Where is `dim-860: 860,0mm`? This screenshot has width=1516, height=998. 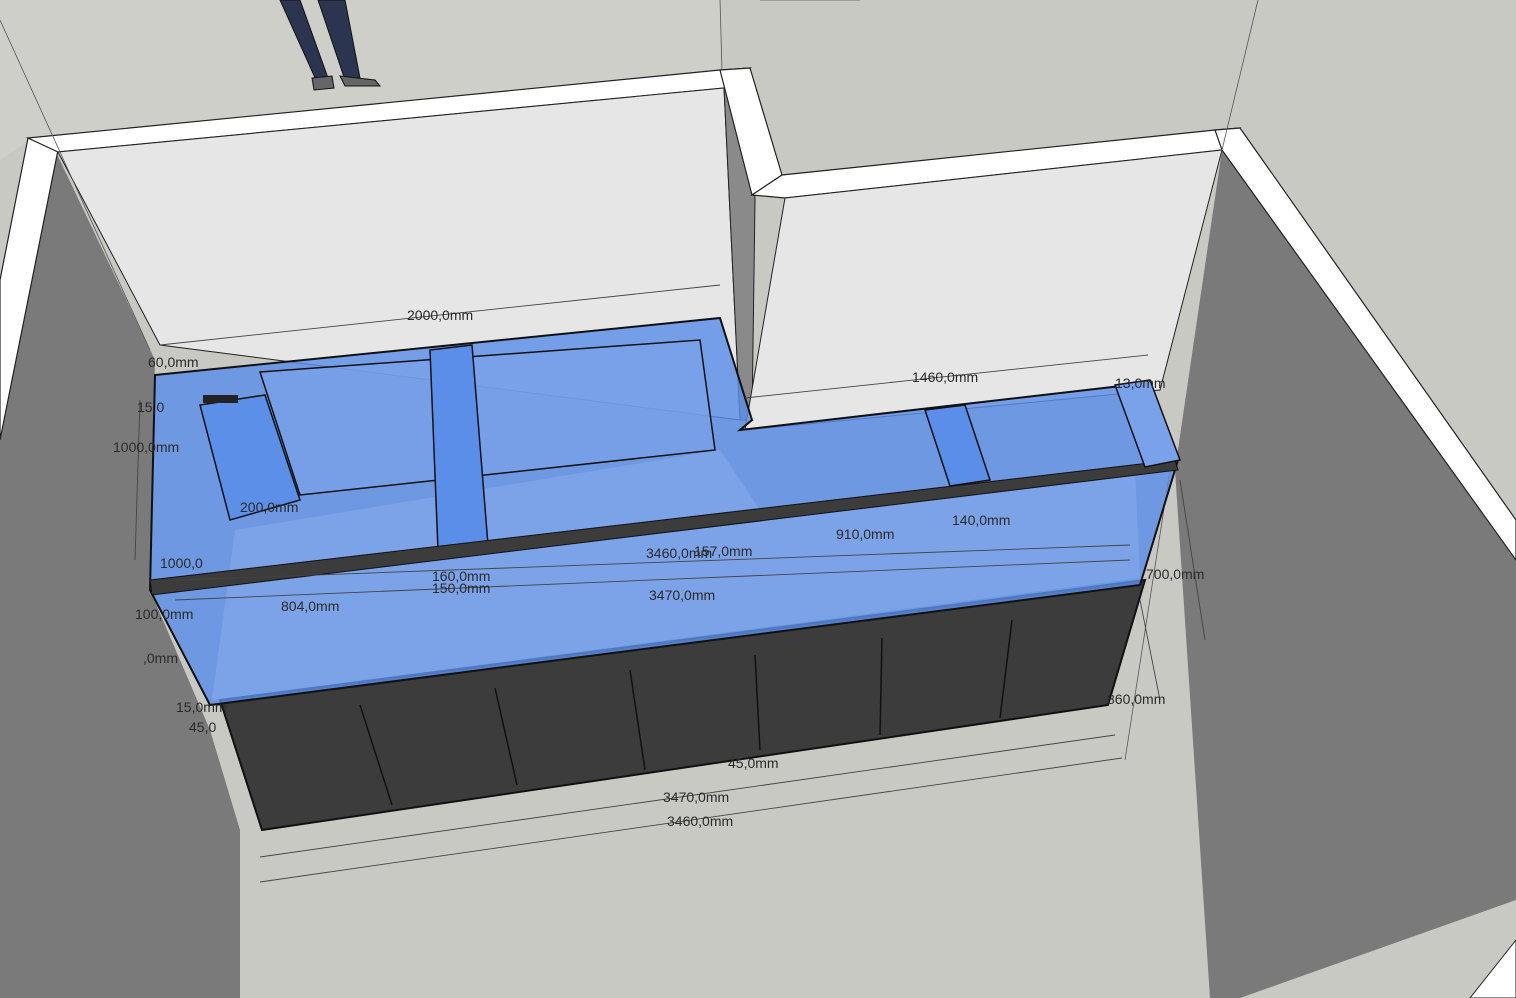 dim-860: 860,0mm is located at coordinates (1136, 699).